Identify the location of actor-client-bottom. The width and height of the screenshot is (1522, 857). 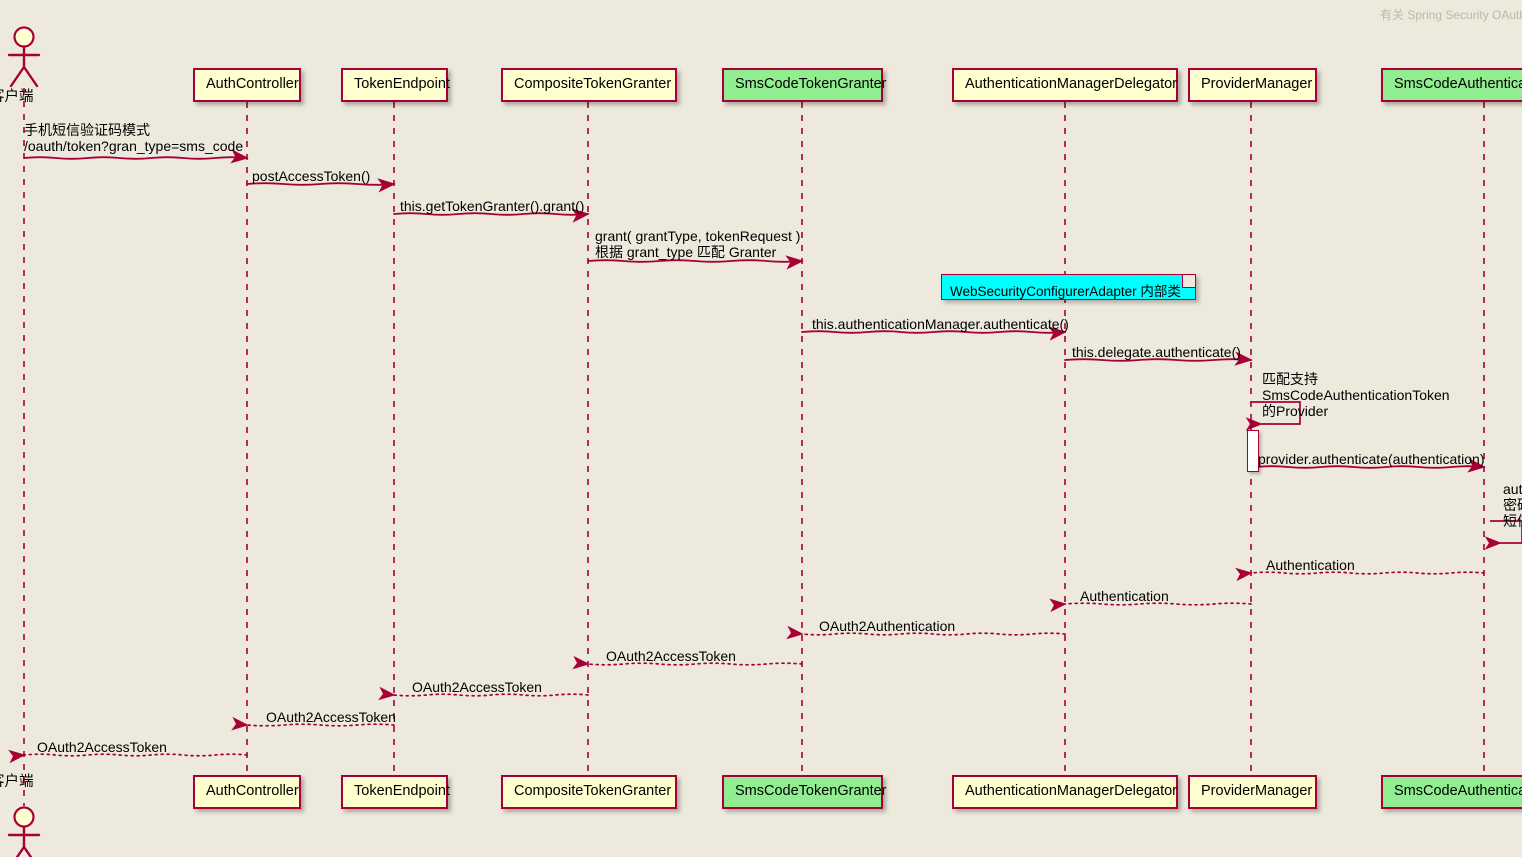
(24, 831).